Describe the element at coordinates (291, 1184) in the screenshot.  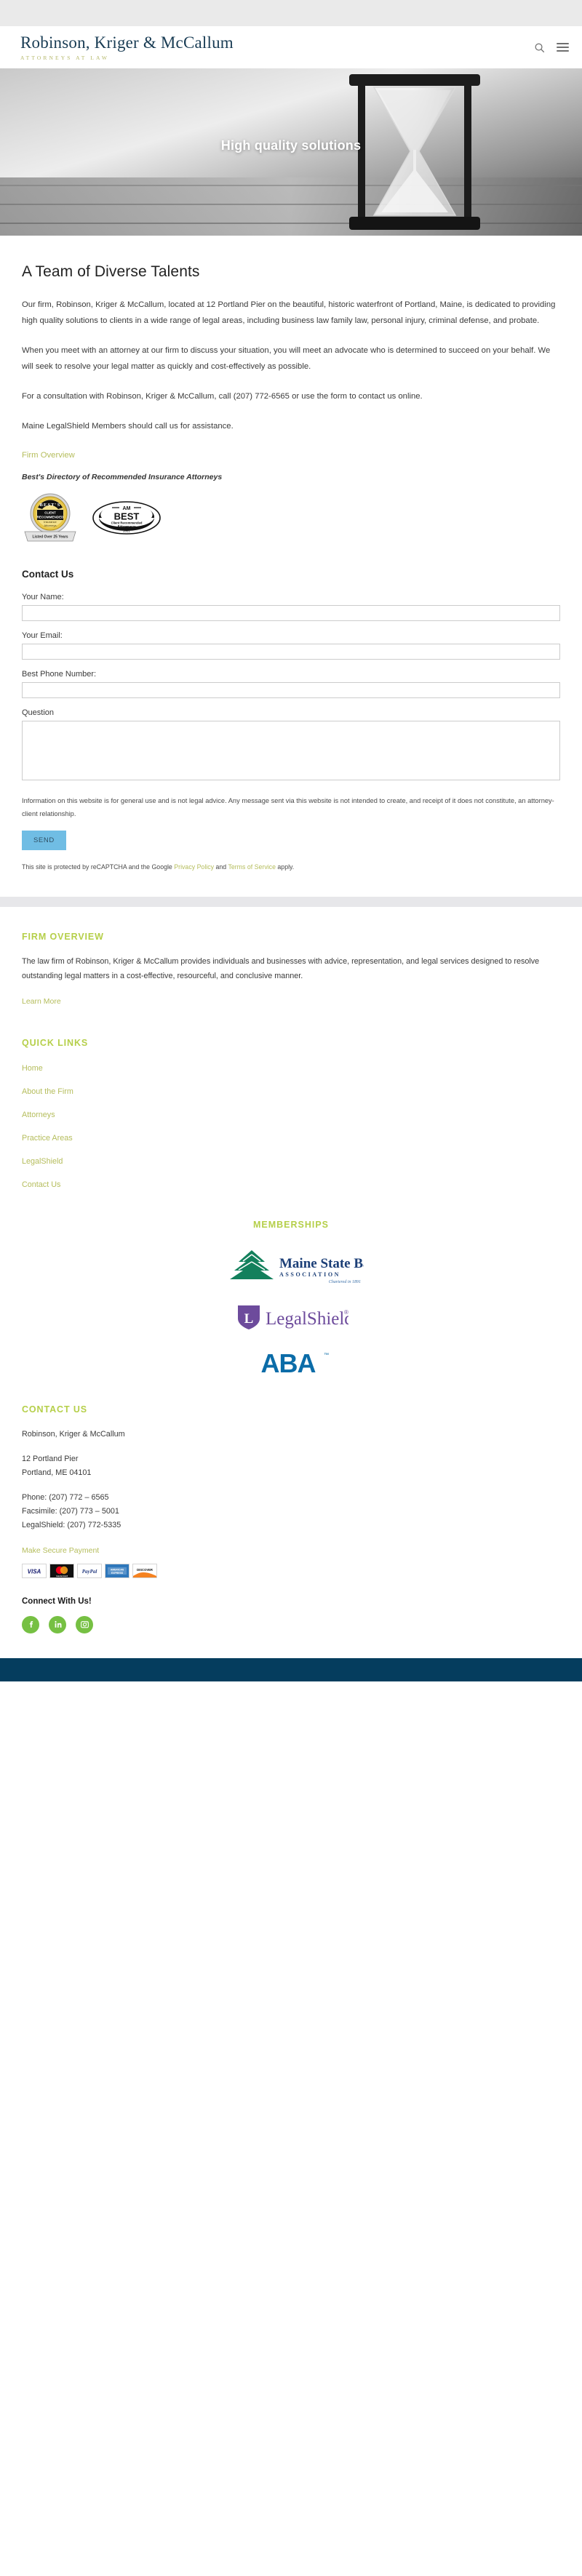
I see `list-item: Contact Us` at that location.